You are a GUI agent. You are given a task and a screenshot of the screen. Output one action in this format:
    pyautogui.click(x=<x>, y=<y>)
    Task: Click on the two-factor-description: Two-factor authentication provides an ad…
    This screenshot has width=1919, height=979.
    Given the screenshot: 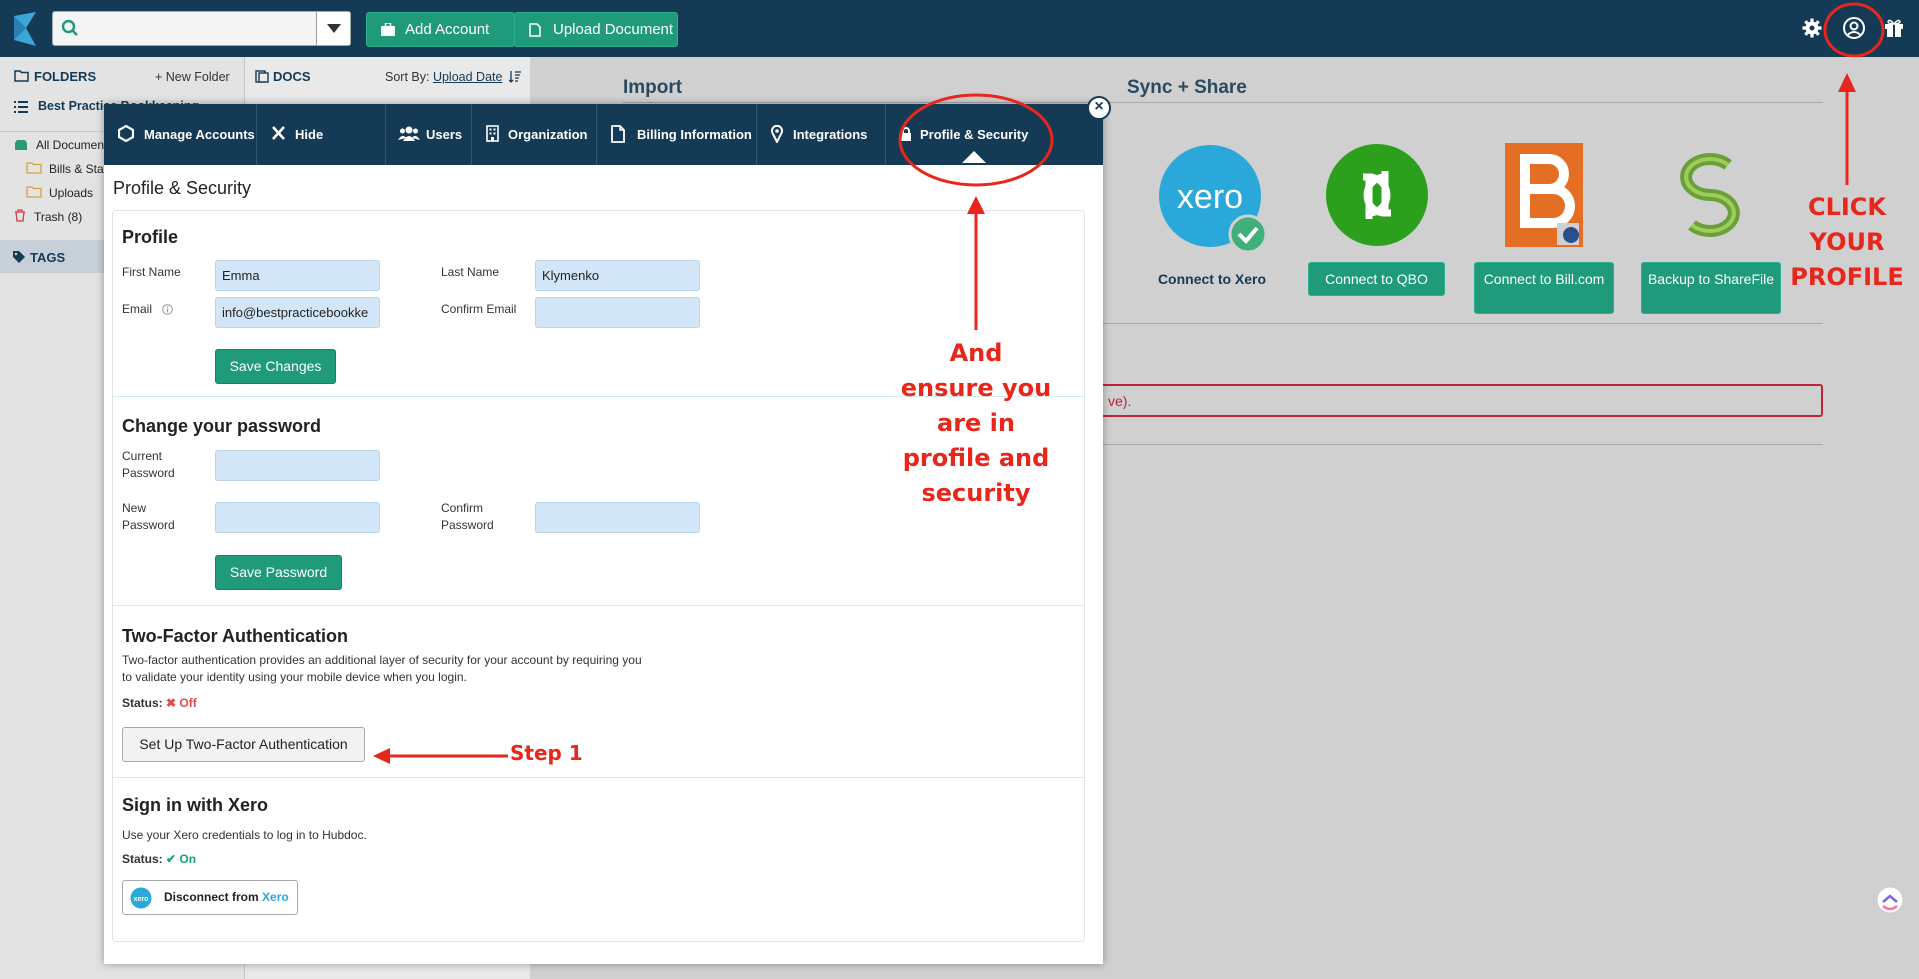 What is the action you would take?
    pyautogui.click(x=382, y=668)
    